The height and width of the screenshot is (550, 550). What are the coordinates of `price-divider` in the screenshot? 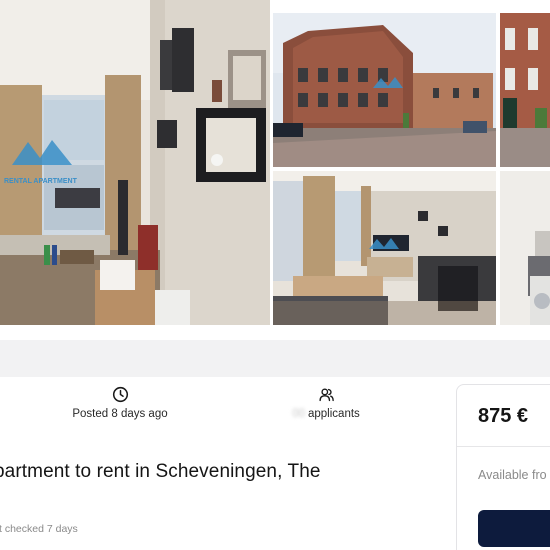 It's located at (503, 446).